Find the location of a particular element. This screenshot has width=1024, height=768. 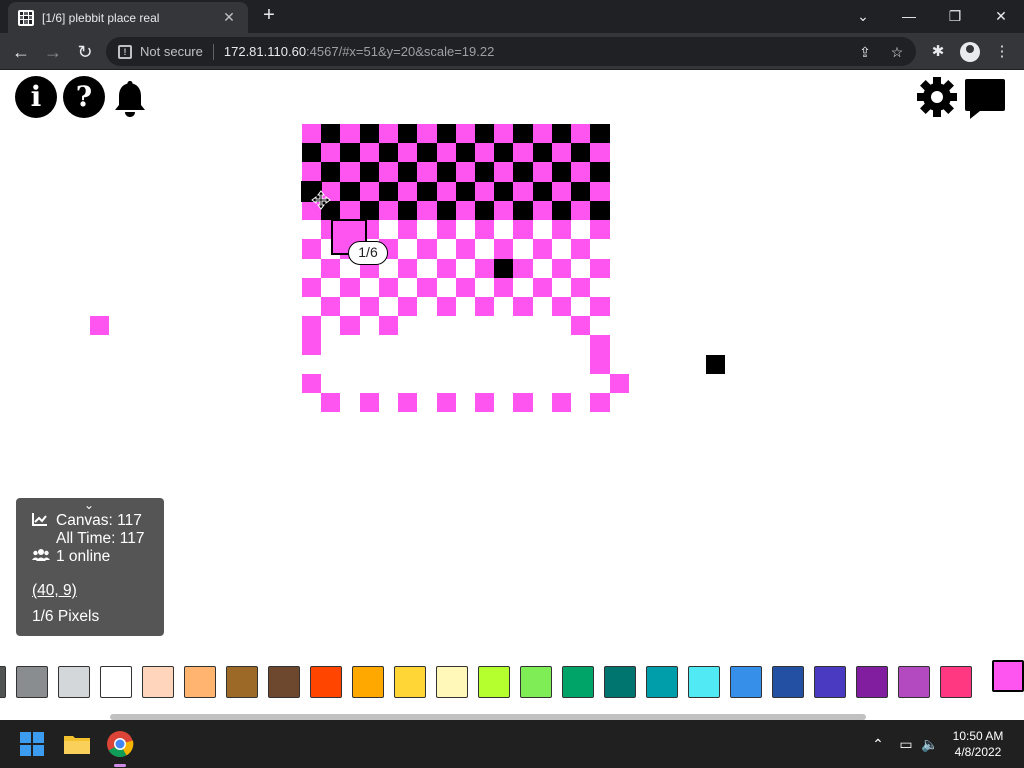

taskbar: ⌃ ▭ 🔈 10:50 AM 4/8/2022 is located at coordinates (512, 744).